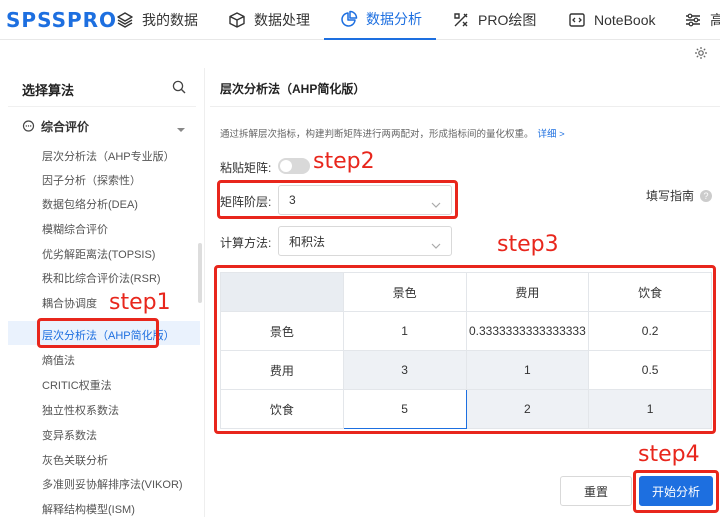 Image resolution: width=720 pixels, height=517 pixels. What do you see at coordinates (101, 278) in the screenshot?
I see `sidebar-item-rsr: 秩和比综合评价法(RSR)` at bounding box center [101, 278].